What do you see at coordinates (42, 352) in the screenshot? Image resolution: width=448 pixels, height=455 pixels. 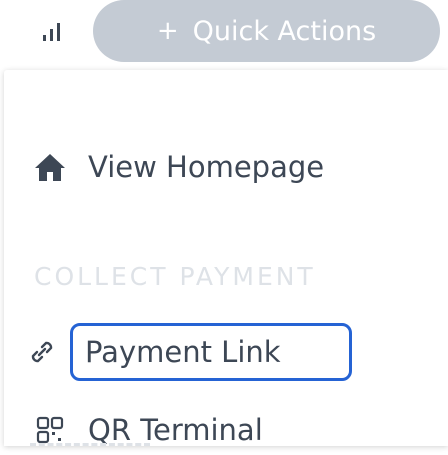 I see `link-icon` at bounding box center [42, 352].